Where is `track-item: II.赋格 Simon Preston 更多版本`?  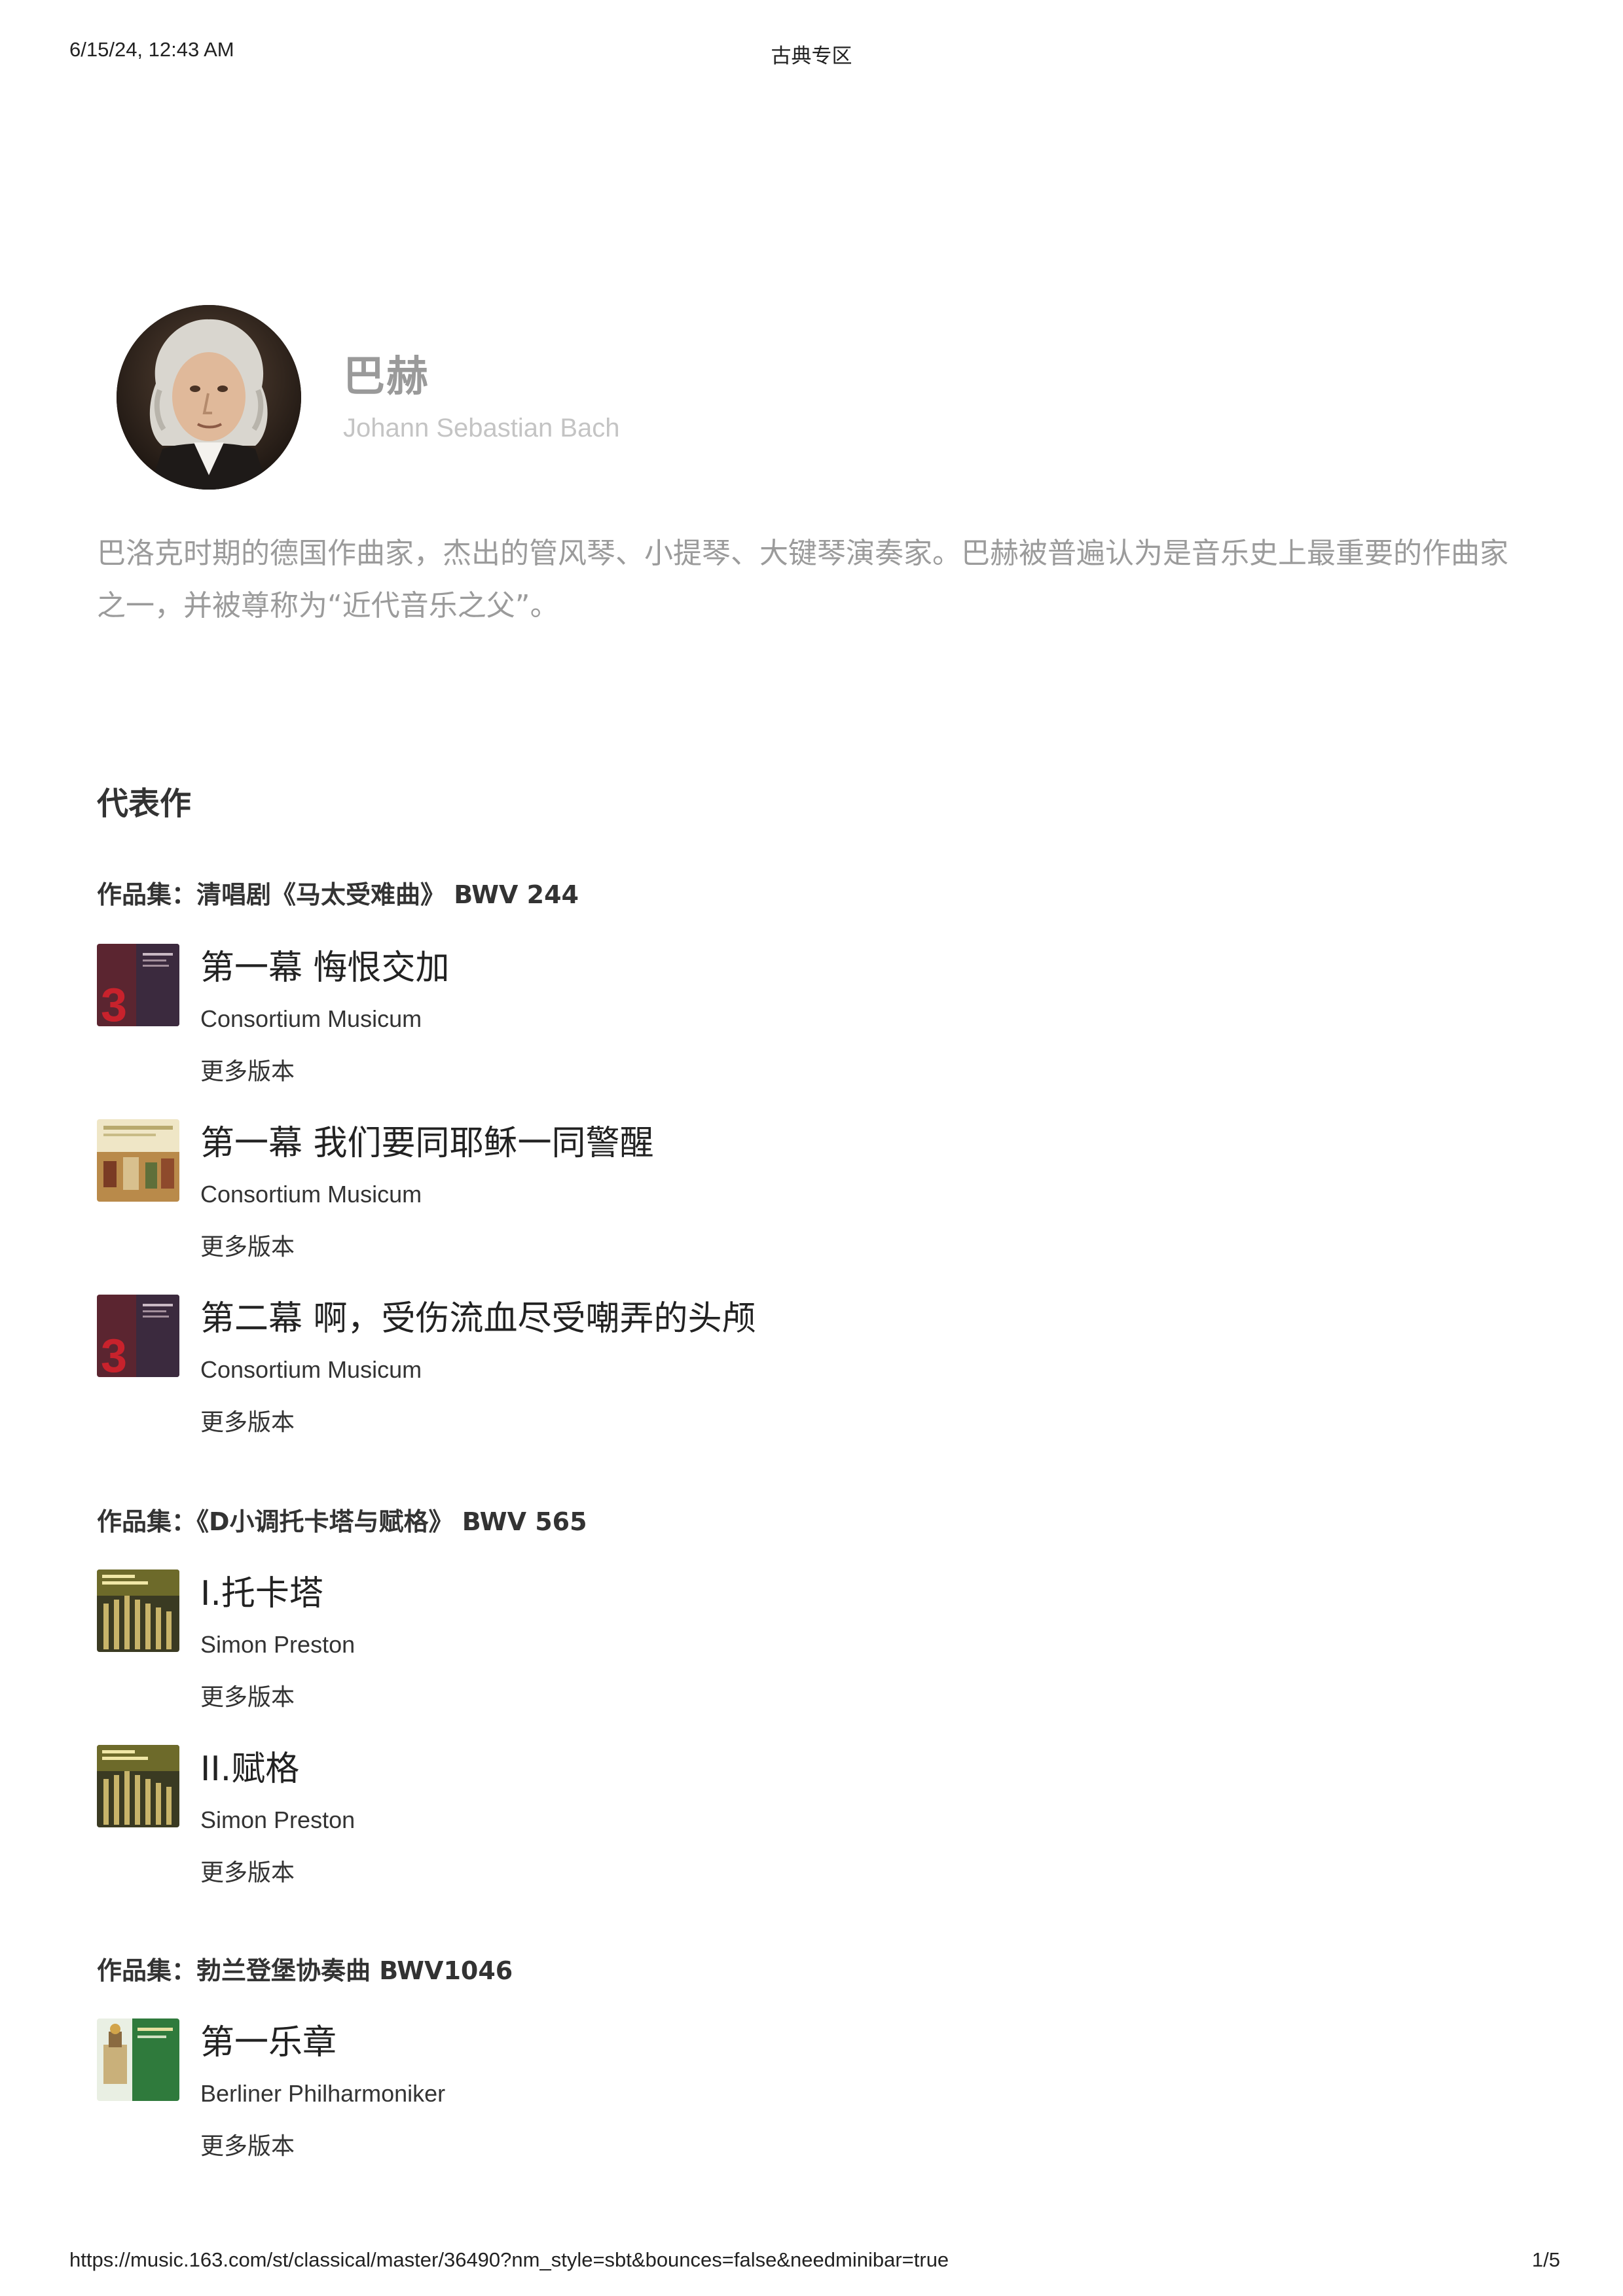
track-item: II.赋格 Simon Preston 更多版本 is located at coordinates (751, 1820).